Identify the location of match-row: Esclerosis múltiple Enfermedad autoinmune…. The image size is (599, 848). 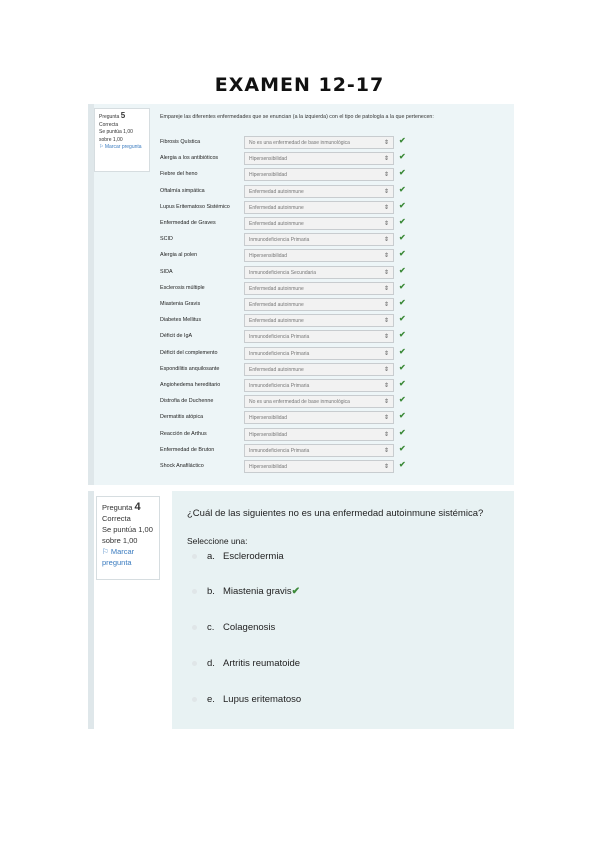
(325, 288).